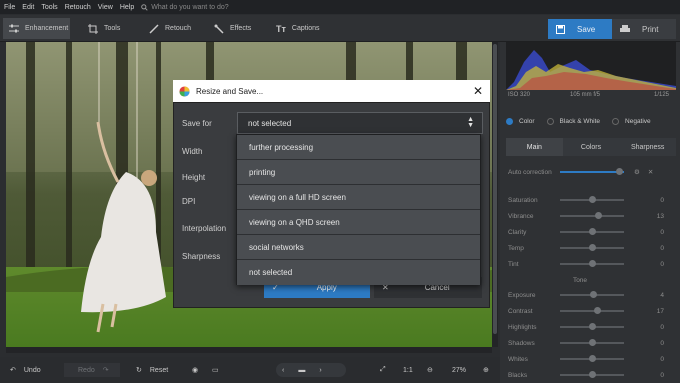 The width and height of the screenshot is (680, 383). What do you see at coordinates (509, 121) in the screenshot?
I see `color-radio` at bounding box center [509, 121].